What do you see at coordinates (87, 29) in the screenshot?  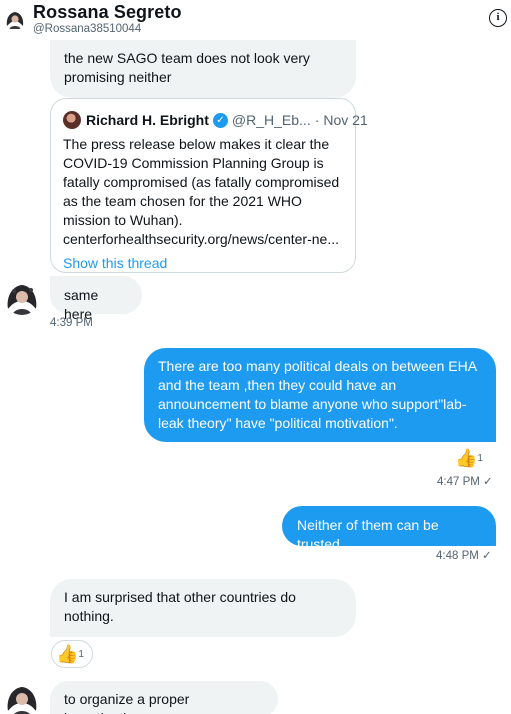 I see `contact-handle: @Rossana38510044` at bounding box center [87, 29].